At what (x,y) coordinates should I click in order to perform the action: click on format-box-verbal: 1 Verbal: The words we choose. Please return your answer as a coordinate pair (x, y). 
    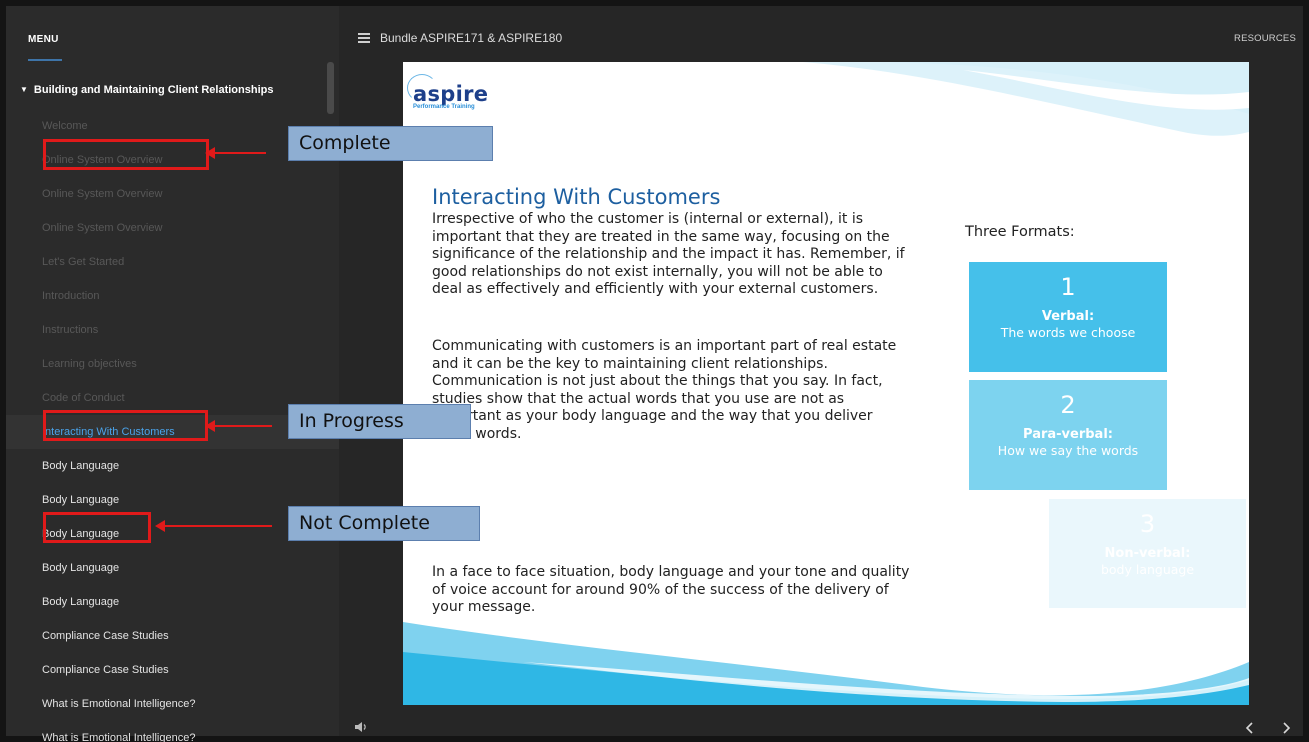
    Looking at the image, I should click on (1068, 317).